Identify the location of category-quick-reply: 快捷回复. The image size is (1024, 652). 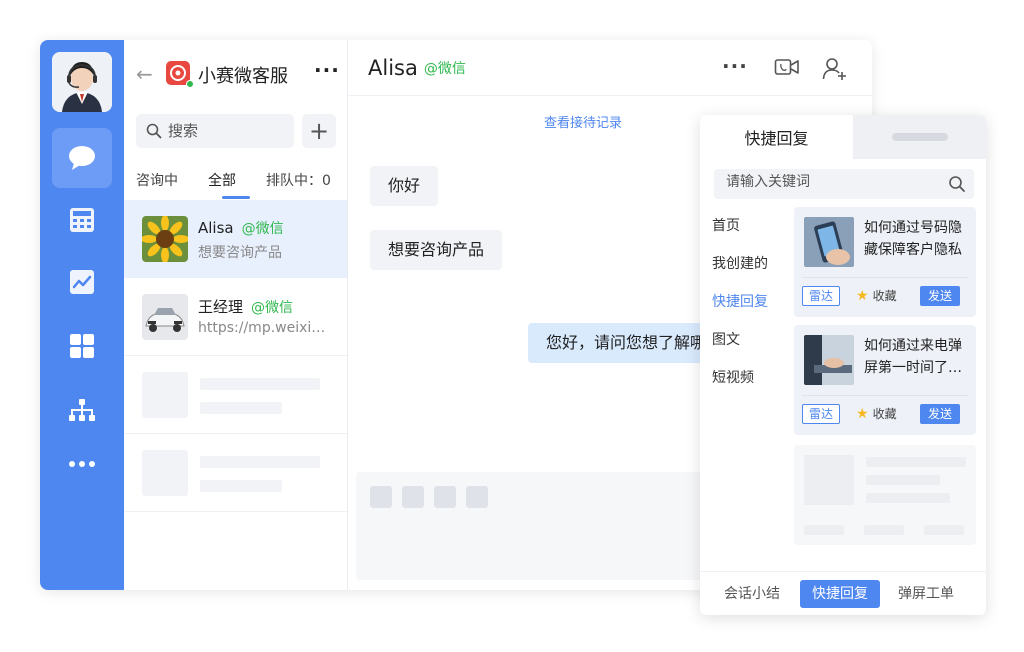
(740, 301).